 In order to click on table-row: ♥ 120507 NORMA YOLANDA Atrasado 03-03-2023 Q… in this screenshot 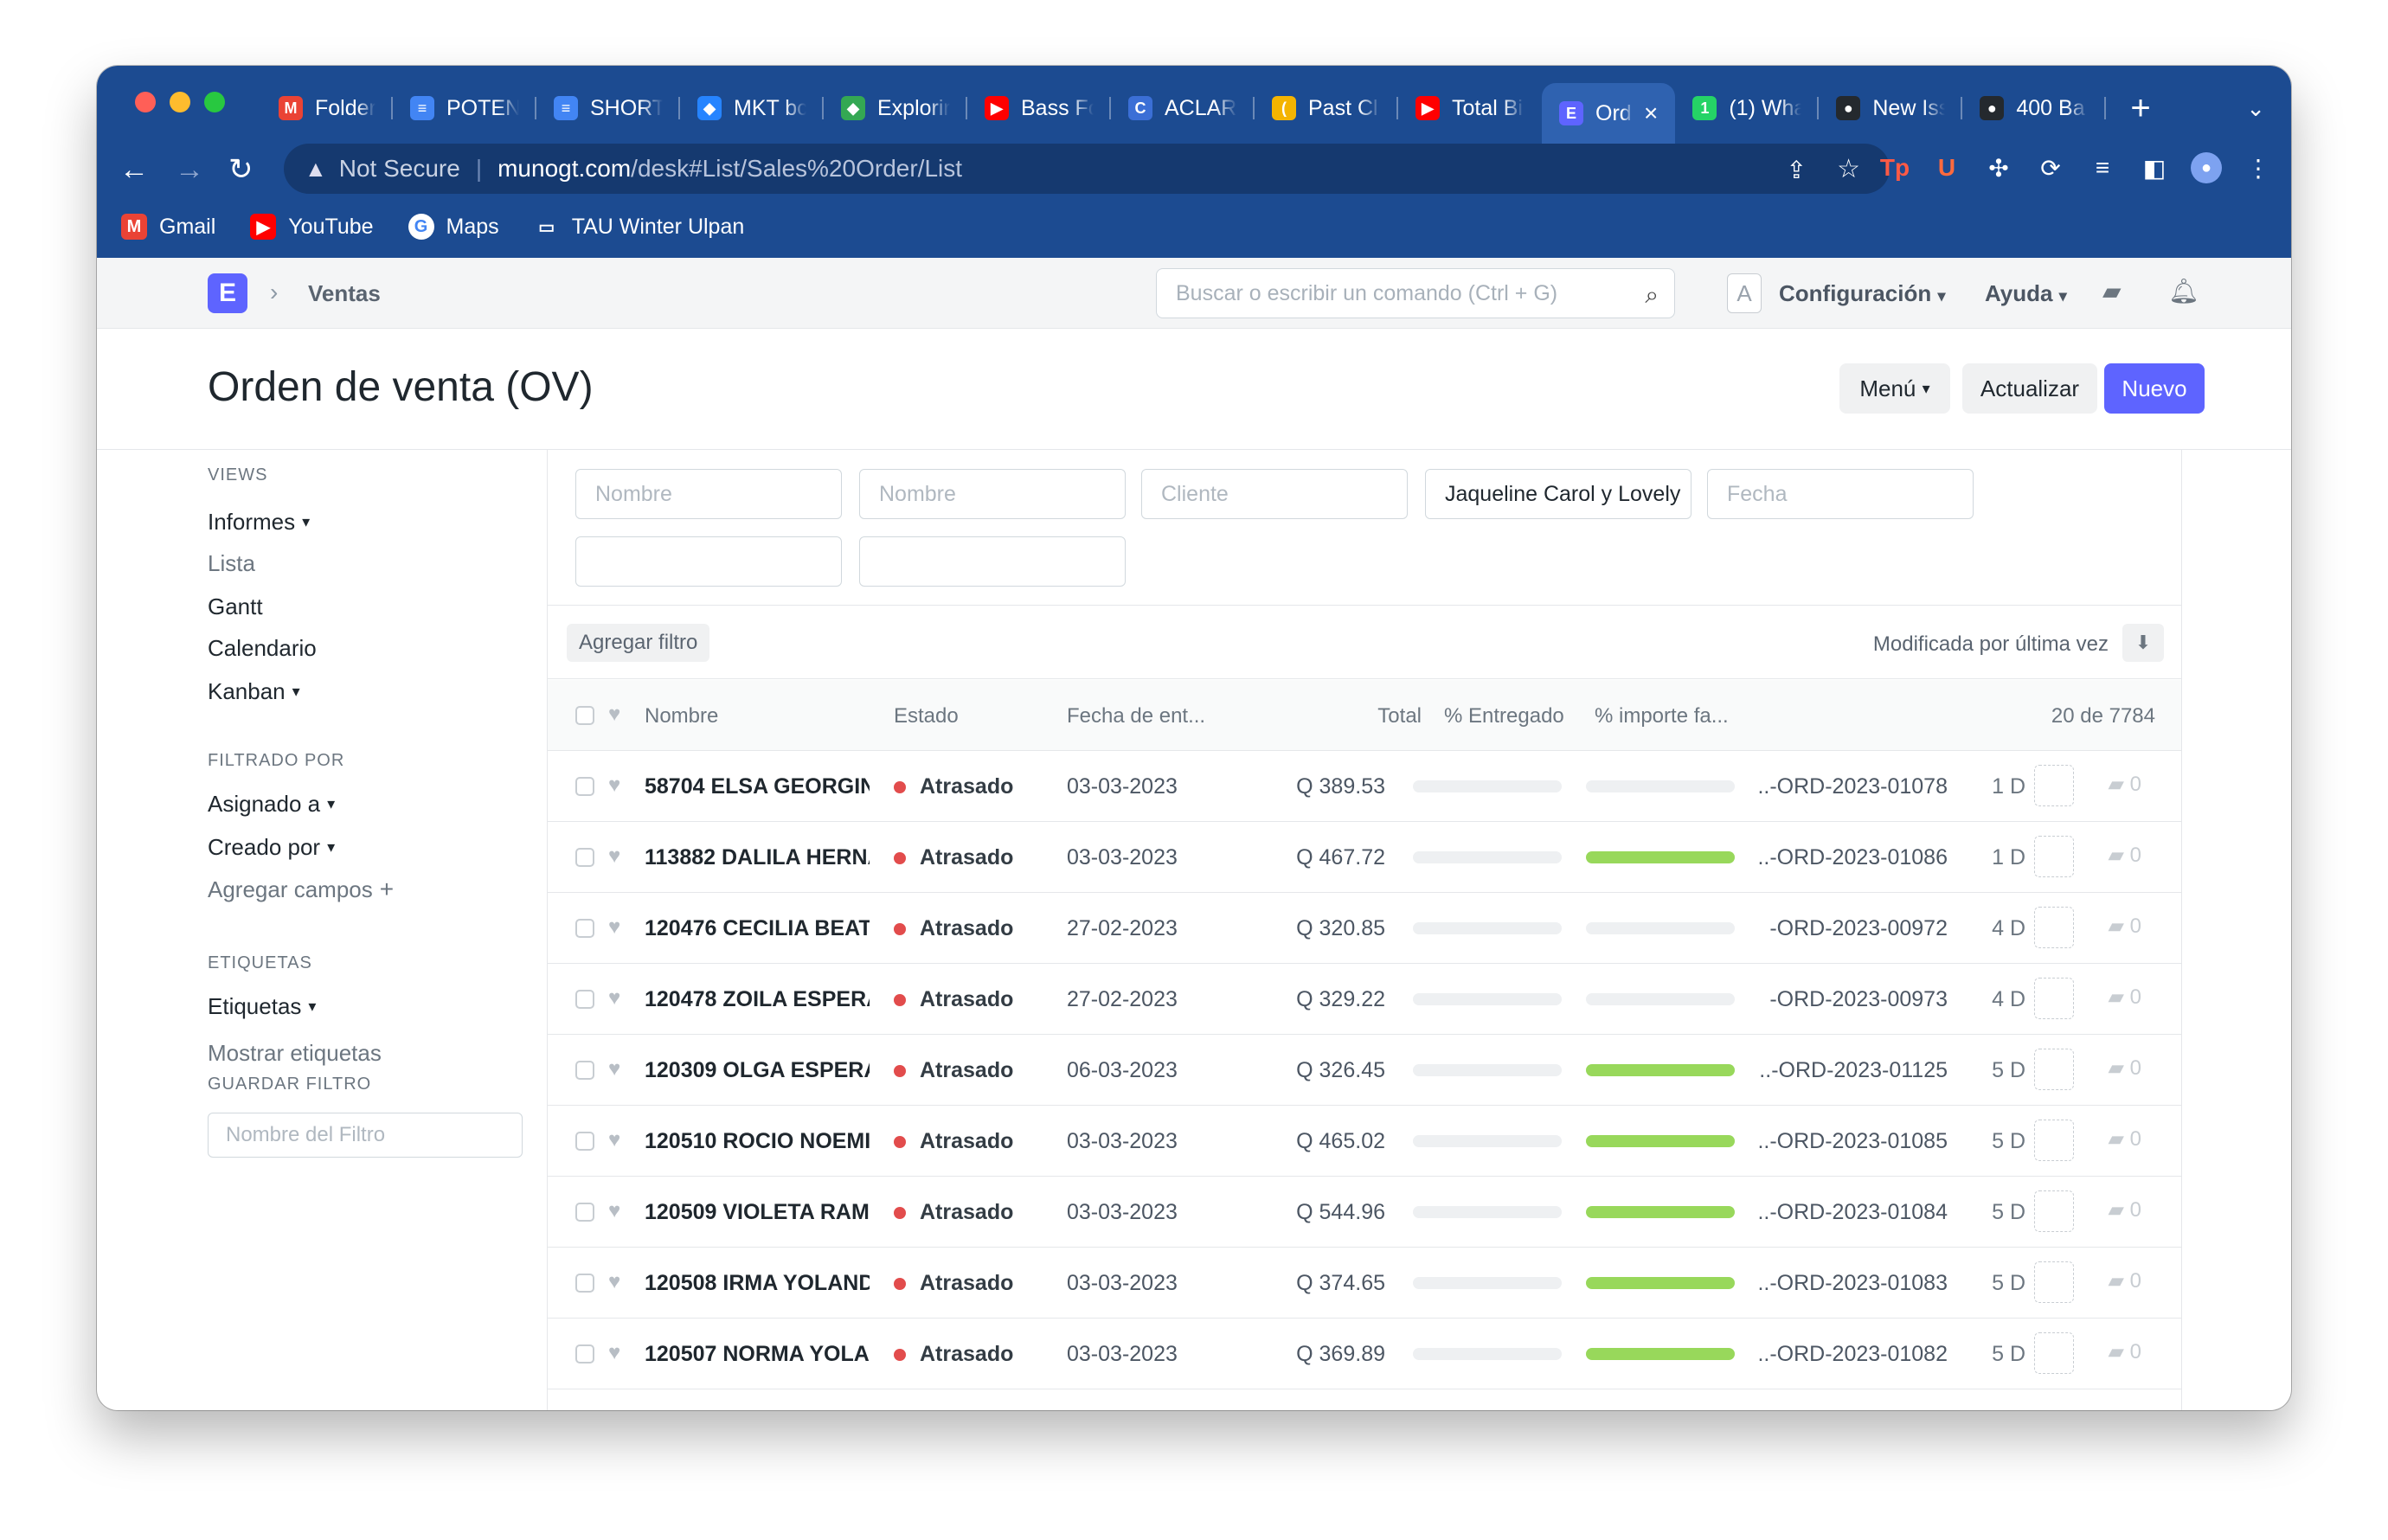, I will do `click(1364, 1354)`.